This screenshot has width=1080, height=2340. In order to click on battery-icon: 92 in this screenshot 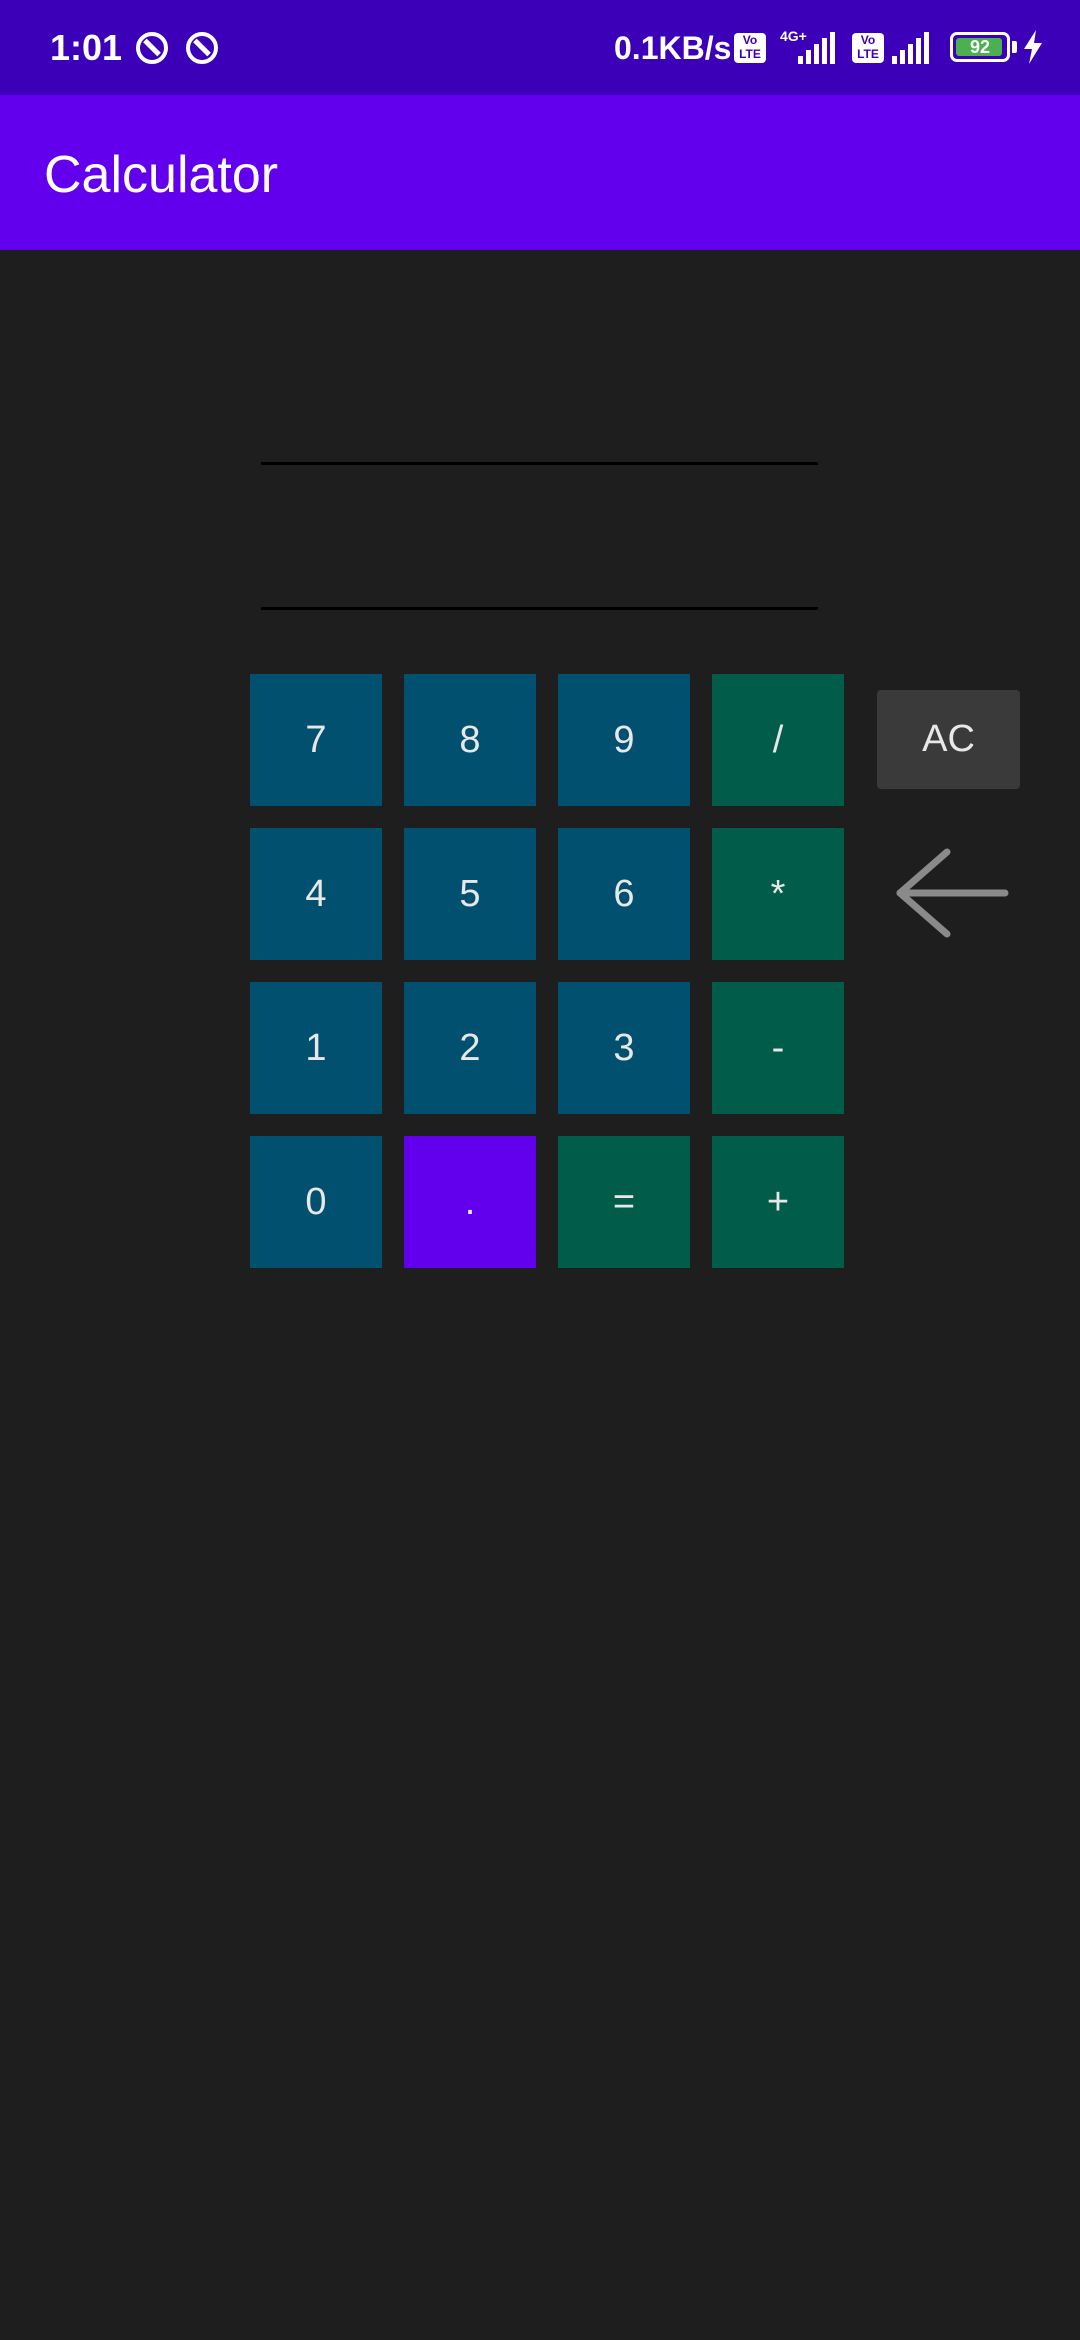, I will do `click(980, 47)`.